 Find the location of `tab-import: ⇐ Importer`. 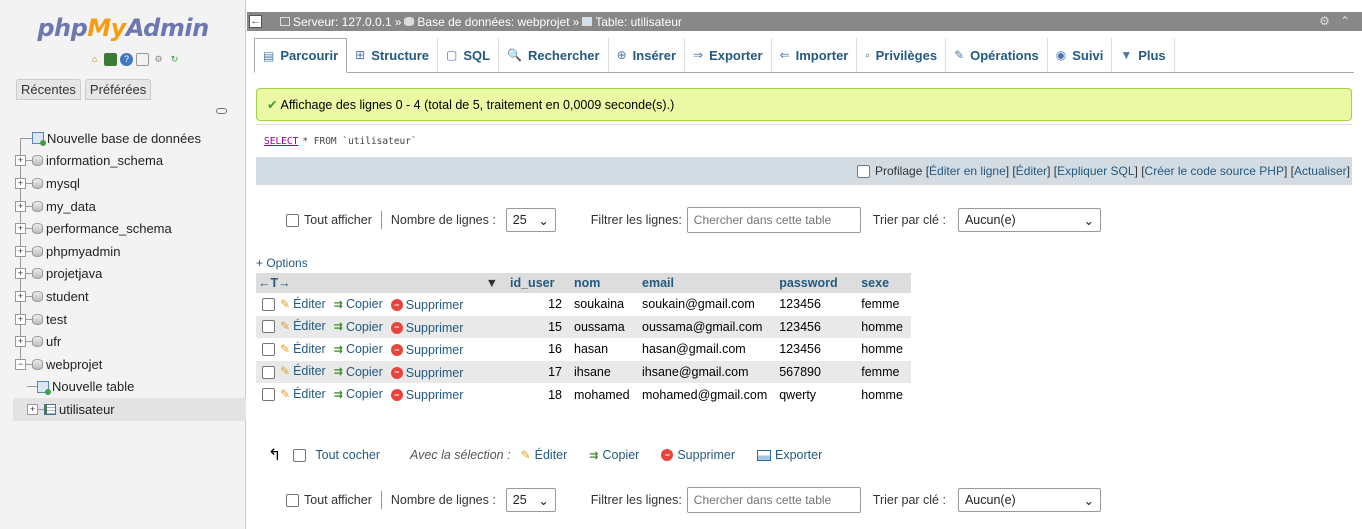

tab-import: ⇐ Importer is located at coordinates (815, 55).